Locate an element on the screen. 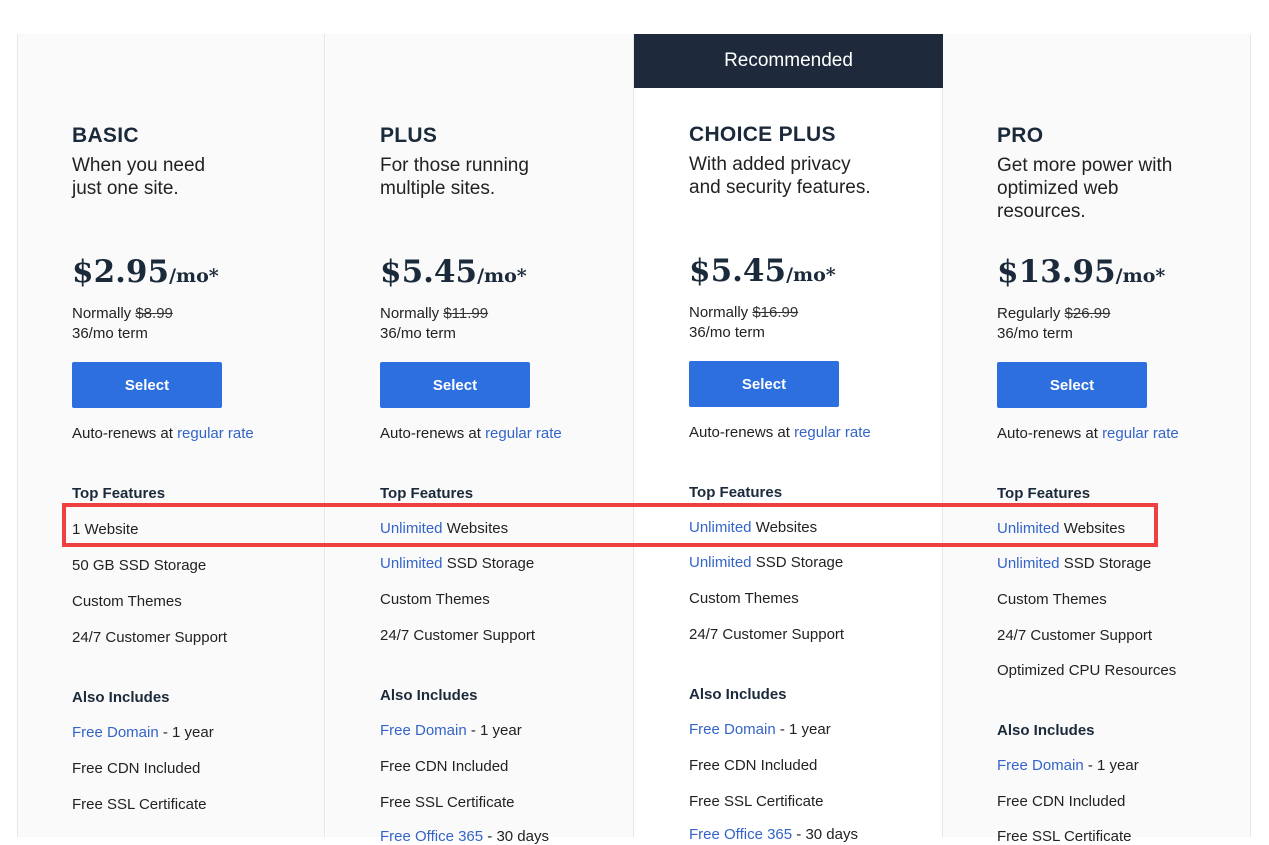 Image resolution: width=1269 pixels, height=845 pixels. plan-description: When you need just one site. is located at coordinates (197, 177).